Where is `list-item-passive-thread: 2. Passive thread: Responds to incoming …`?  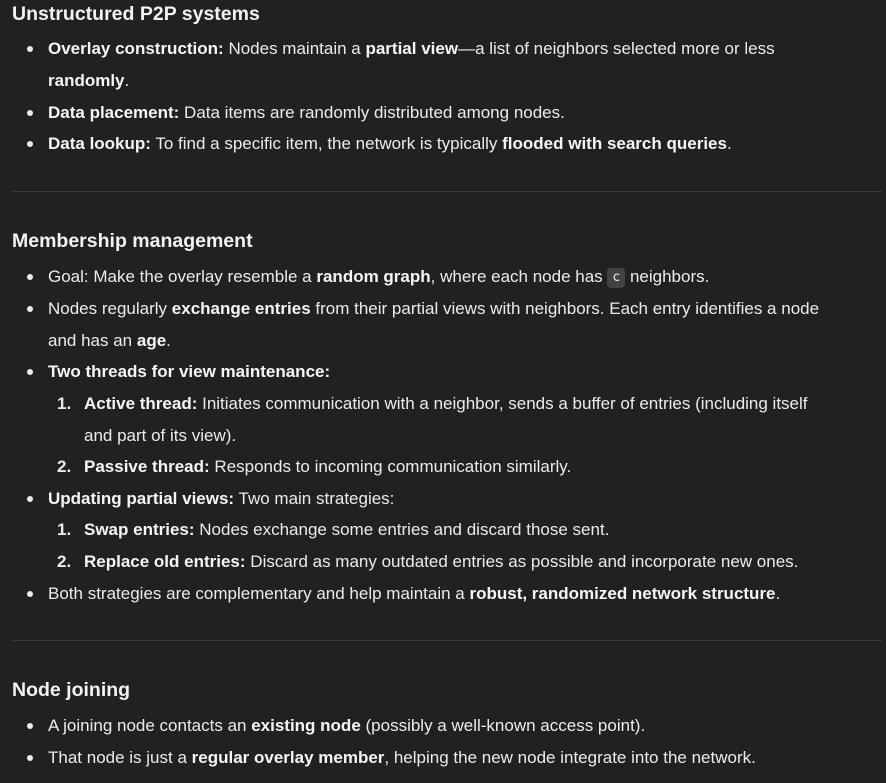
list-item-passive-thread: 2. Passive thread: Responds to incoming … is located at coordinates (465, 467).